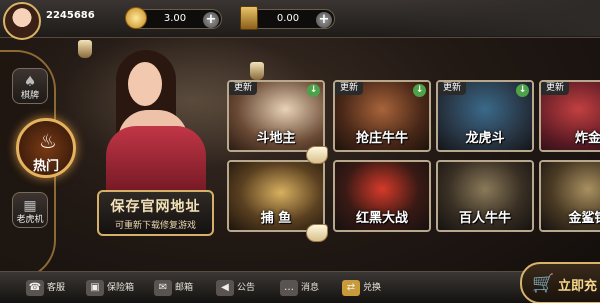 The image size is (600, 303). What do you see at coordinates (310, 288) in the screenshot?
I see `bottom-item-label: 消息` at bounding box center [310, 288].